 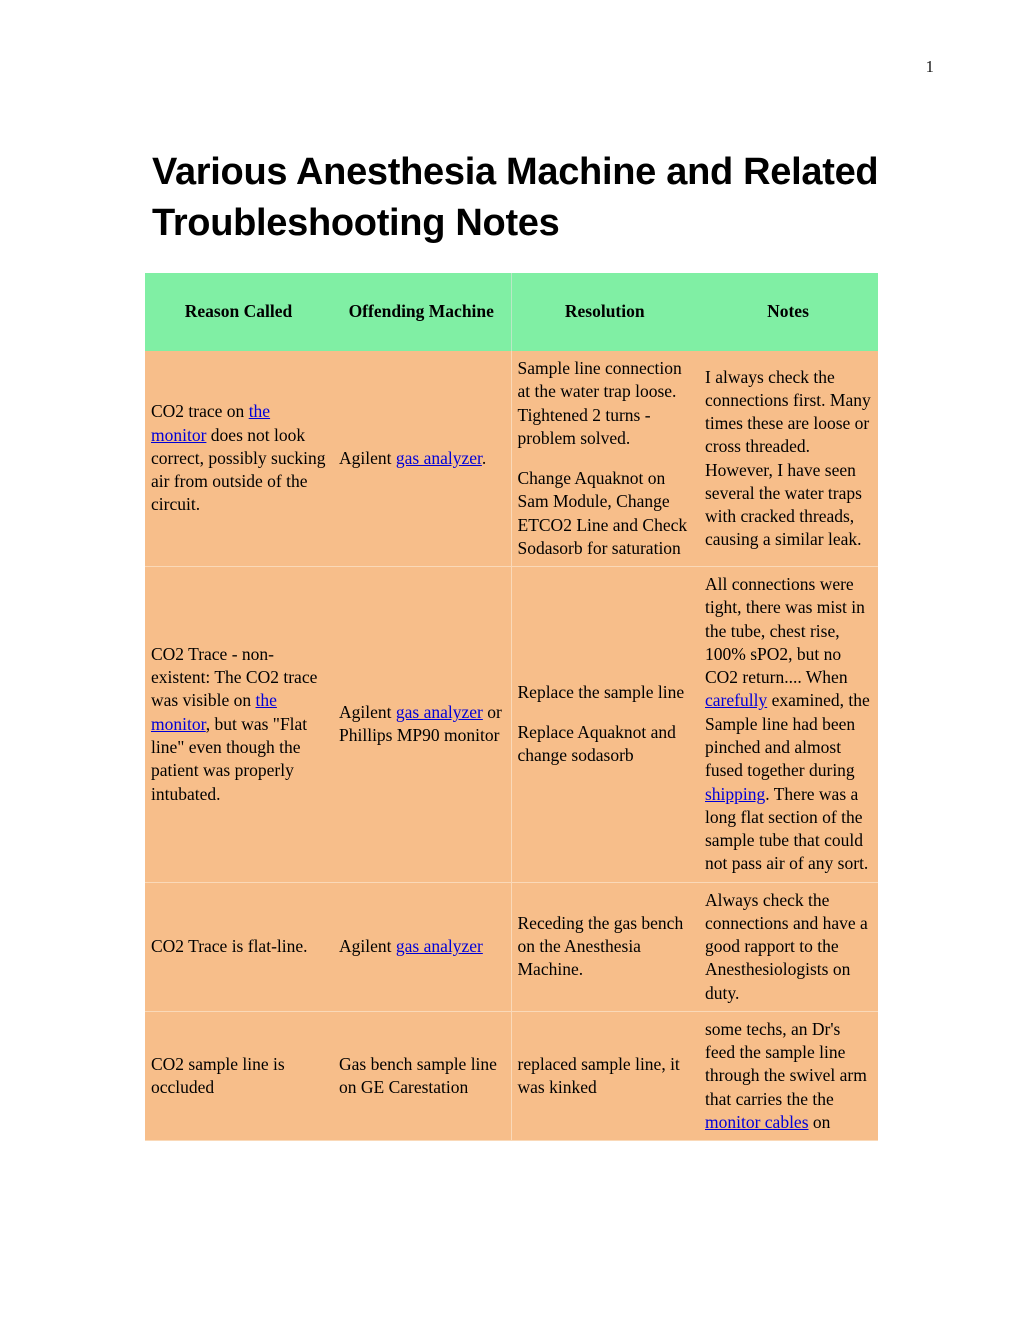 I want to click on page-number: 1, so click(x=930, y=66).